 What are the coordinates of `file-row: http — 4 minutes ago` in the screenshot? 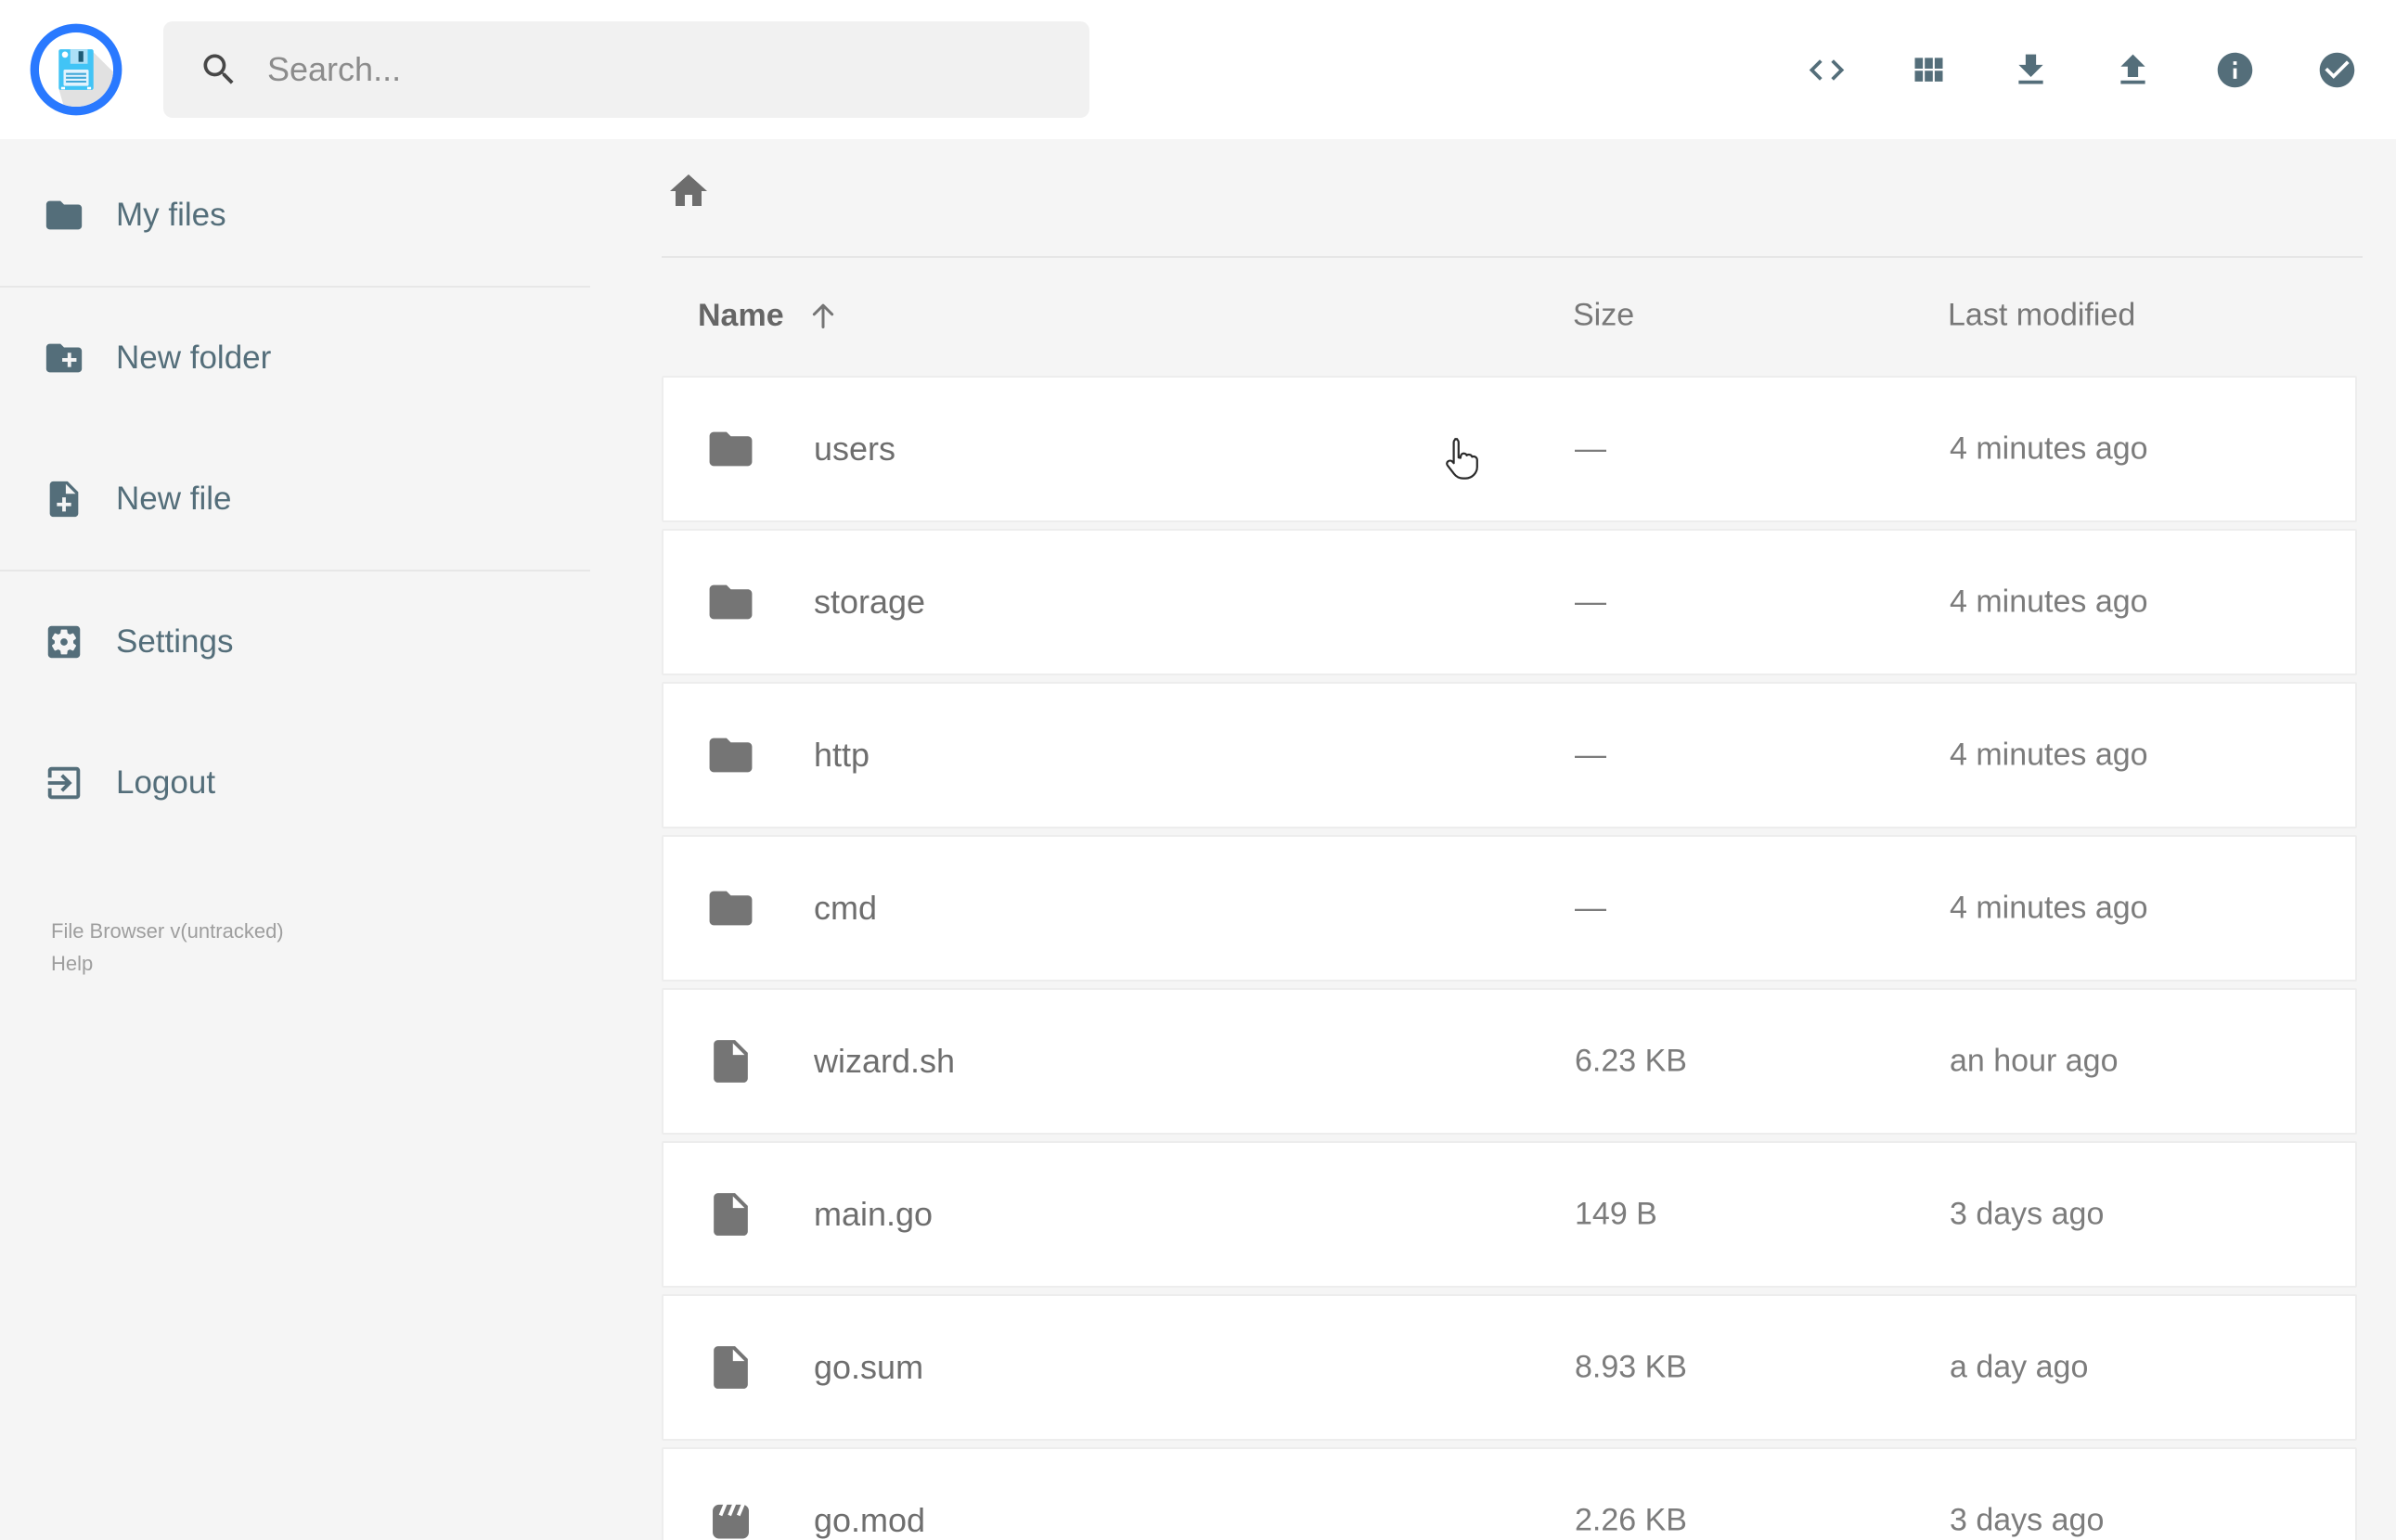 It's located at (1509, 755).